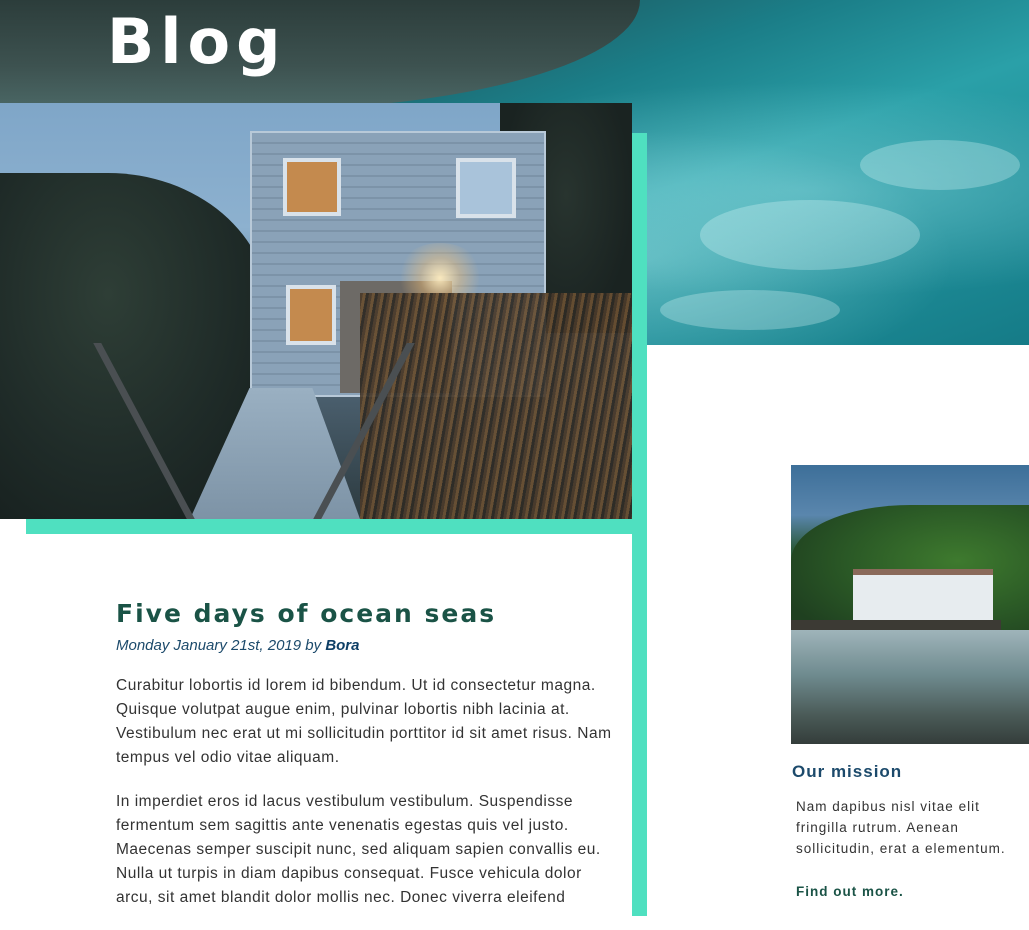 The image size is (1029, 930). What do you see at coordinates (366, 646) in the screenshot?
I see `post-meta: Monday January 21st, 2019 by Bora` at bounding box center [366, 646].